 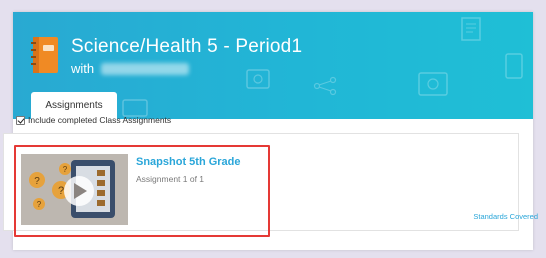 I want to click on standards-covered-link: Standards Covered, so click(x=505, y=216).